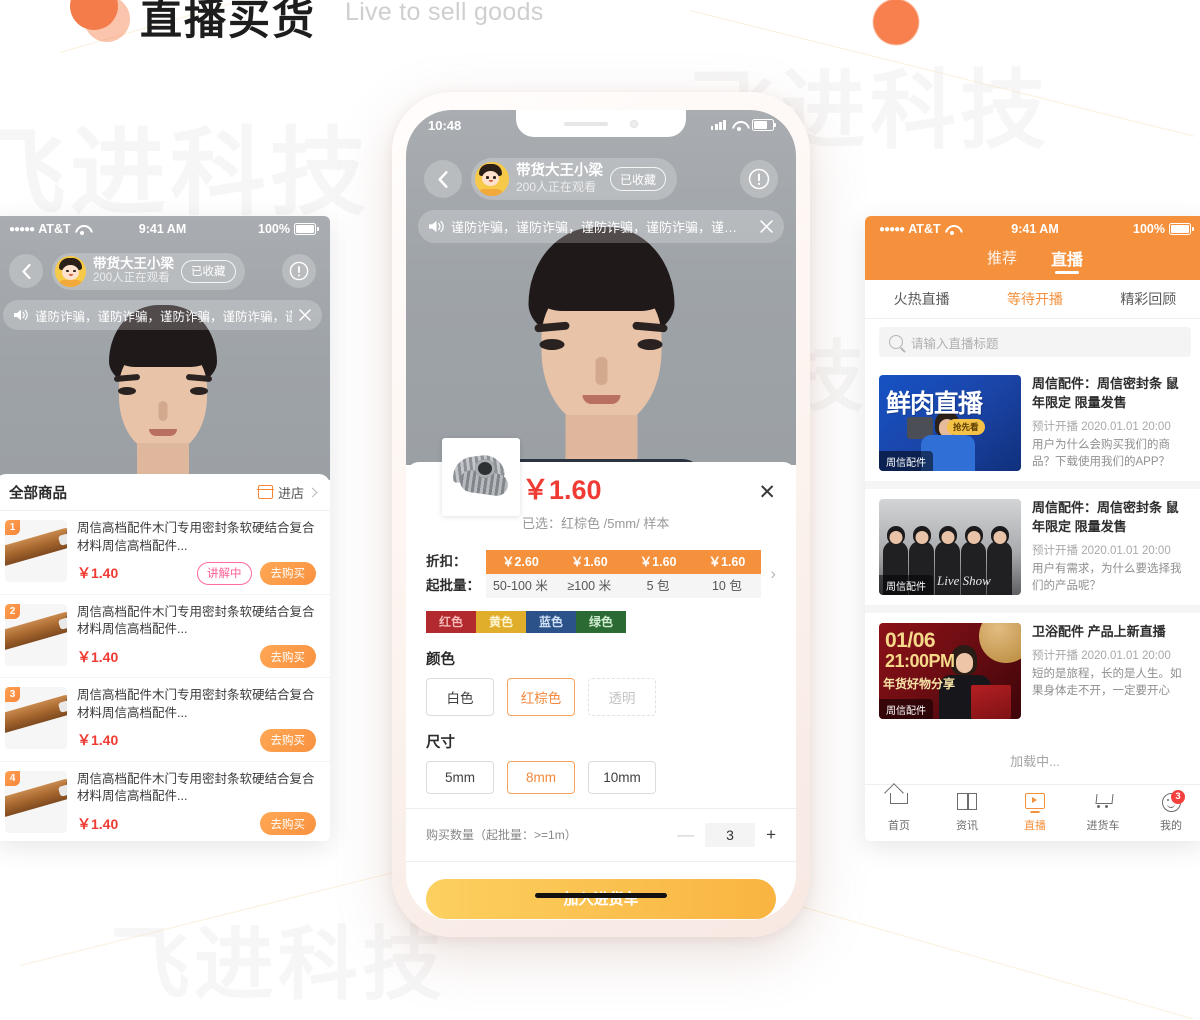  Describe the element at coordinates (922, 299) in the screenshot. I see `subtab-火热直播: 火热直播` at that location.